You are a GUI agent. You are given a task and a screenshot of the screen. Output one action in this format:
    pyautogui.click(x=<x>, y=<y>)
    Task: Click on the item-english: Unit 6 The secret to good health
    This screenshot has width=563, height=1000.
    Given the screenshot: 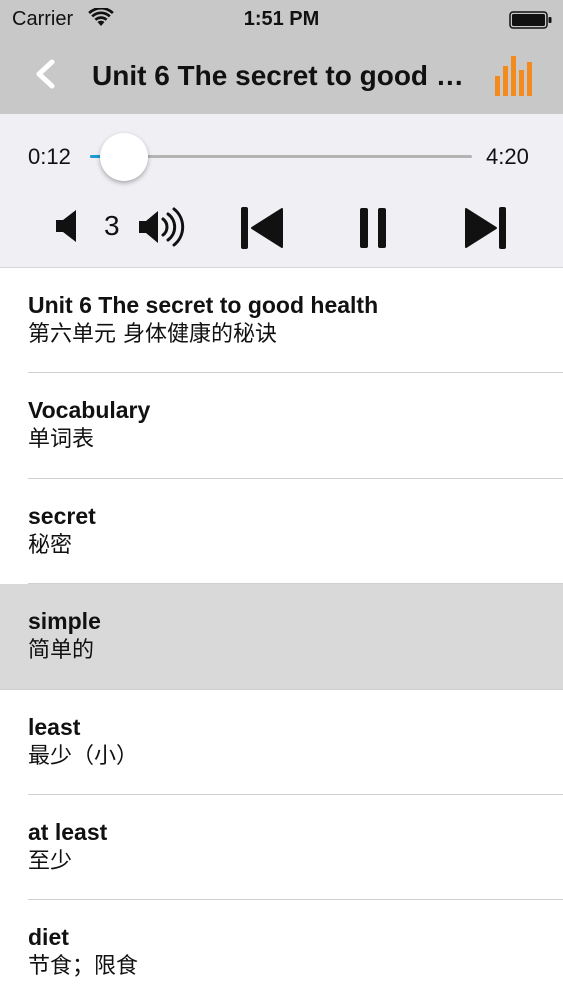 What is the action you would take?
    pyautogui.click(x=203, y=305)
    